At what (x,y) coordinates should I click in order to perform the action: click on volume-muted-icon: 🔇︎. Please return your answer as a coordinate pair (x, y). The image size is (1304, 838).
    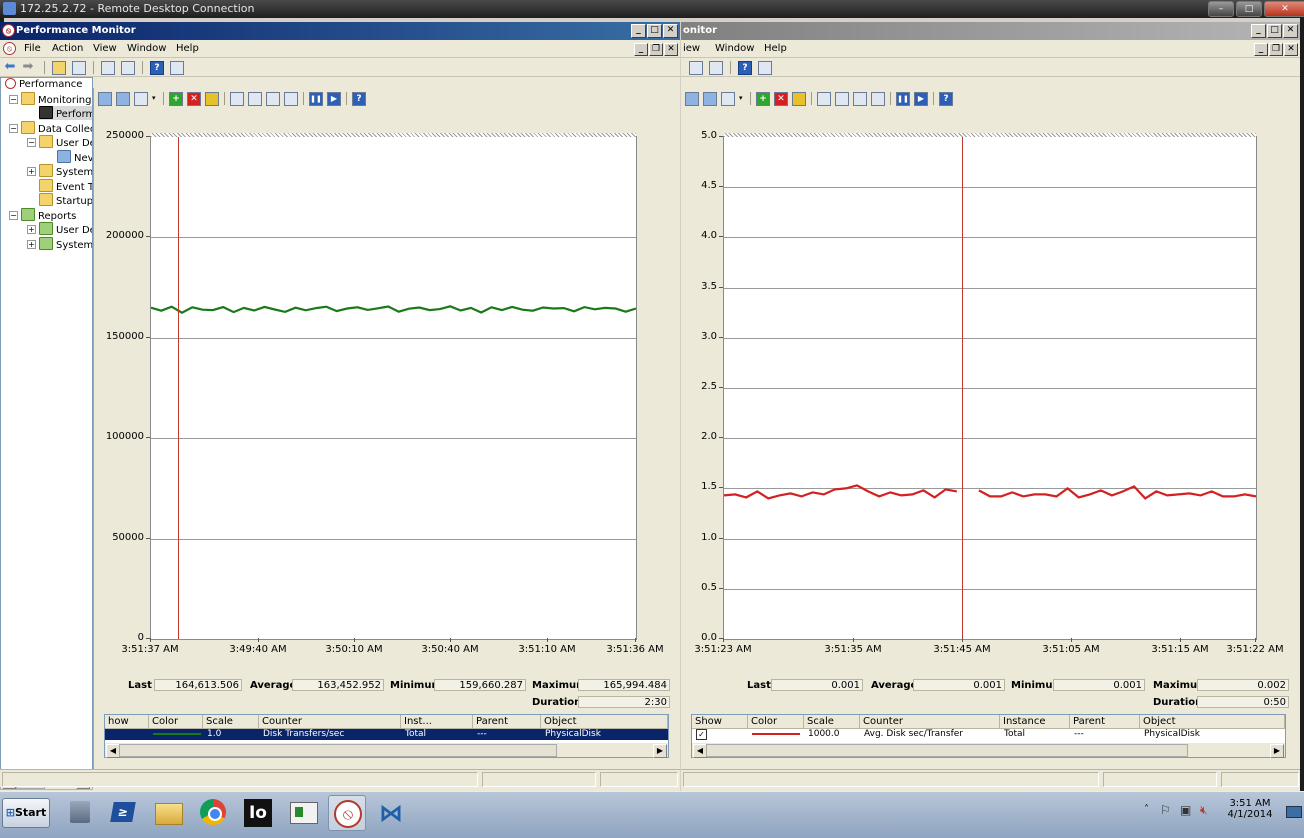
    Looking at the image, I should click on (1204, 810).